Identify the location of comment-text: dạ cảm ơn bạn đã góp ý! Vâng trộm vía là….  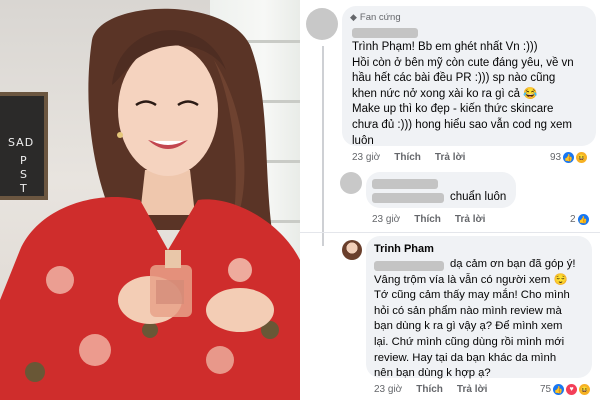
(475, 319).